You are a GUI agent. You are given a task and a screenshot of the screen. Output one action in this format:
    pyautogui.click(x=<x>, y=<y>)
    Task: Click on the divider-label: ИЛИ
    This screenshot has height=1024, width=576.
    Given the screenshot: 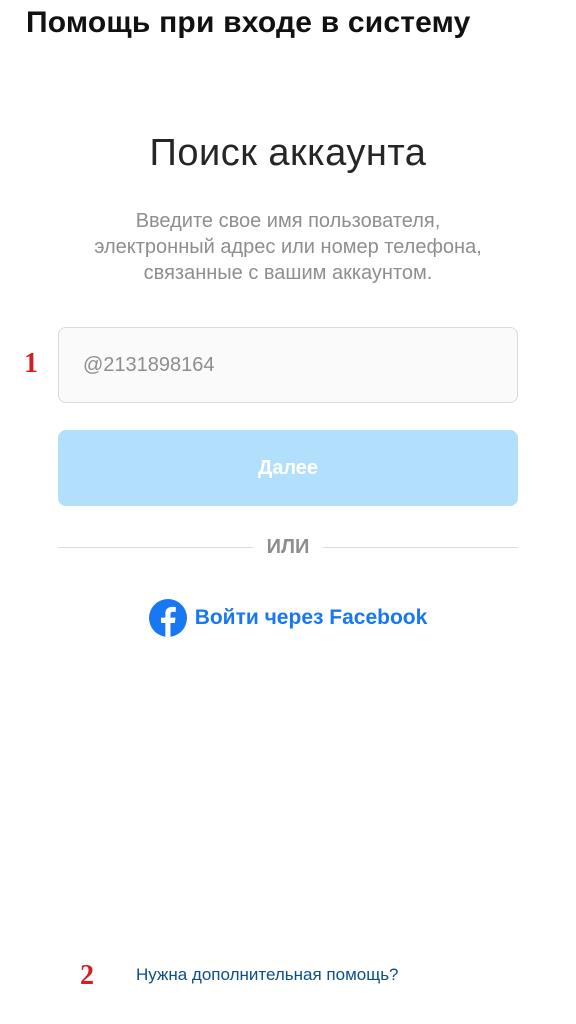 What is the action you would take?
    pyautogui.click(x=288, y=546)
    